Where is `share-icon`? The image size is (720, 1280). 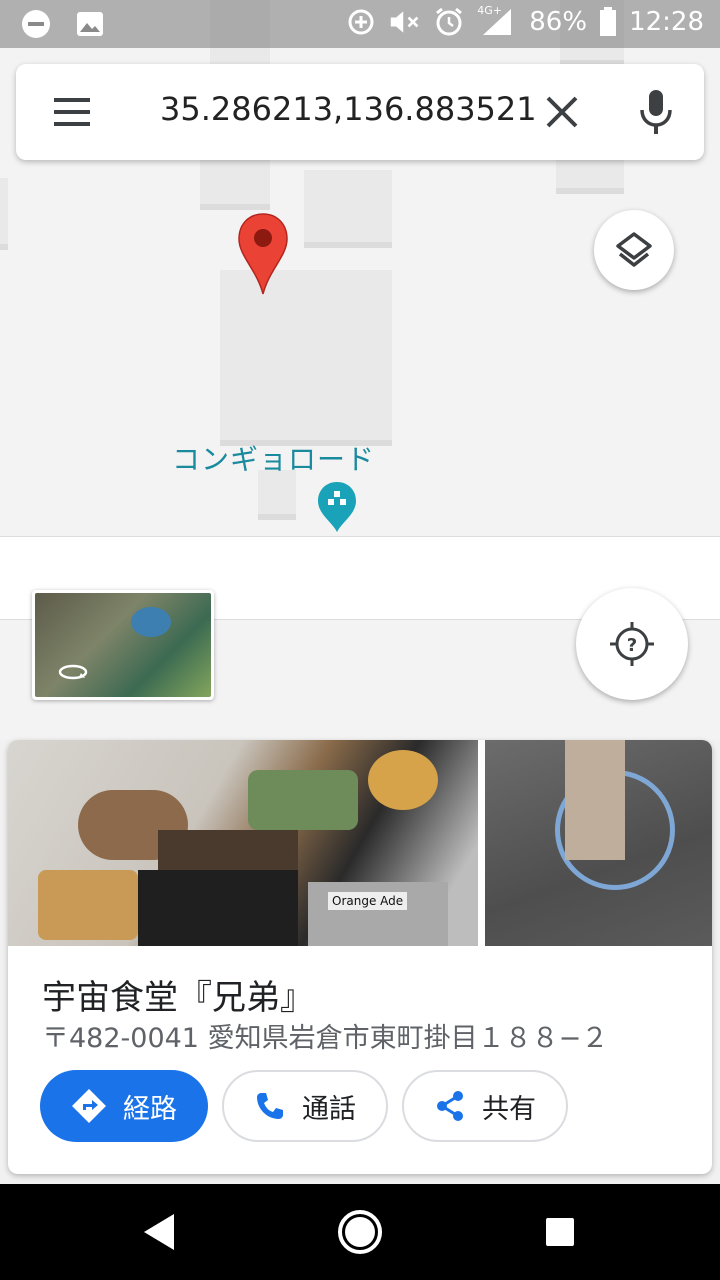
share-icon is located at coordinates (450, 1106).